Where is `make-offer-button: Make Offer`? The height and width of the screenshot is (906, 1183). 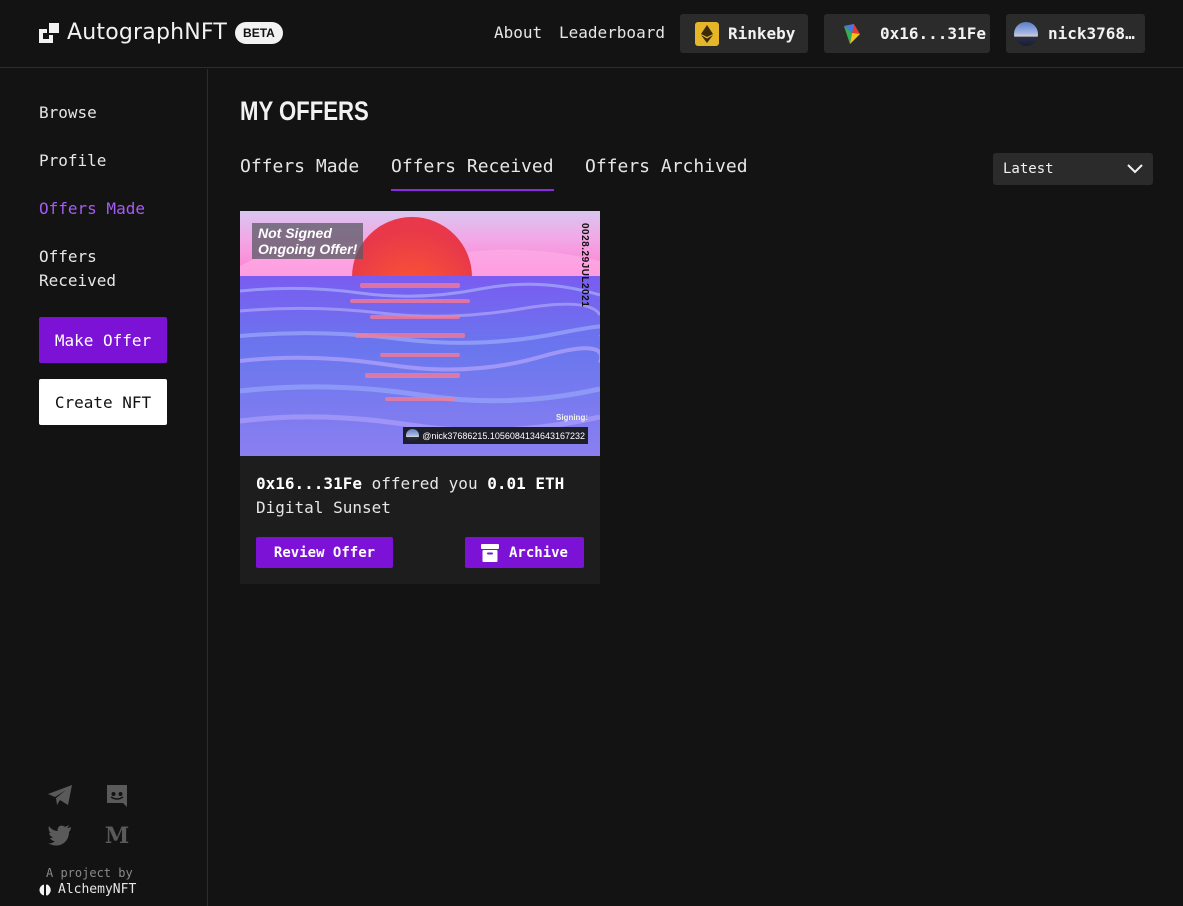
make-offer-button: Make Offer is located at coordinates (103, 340).